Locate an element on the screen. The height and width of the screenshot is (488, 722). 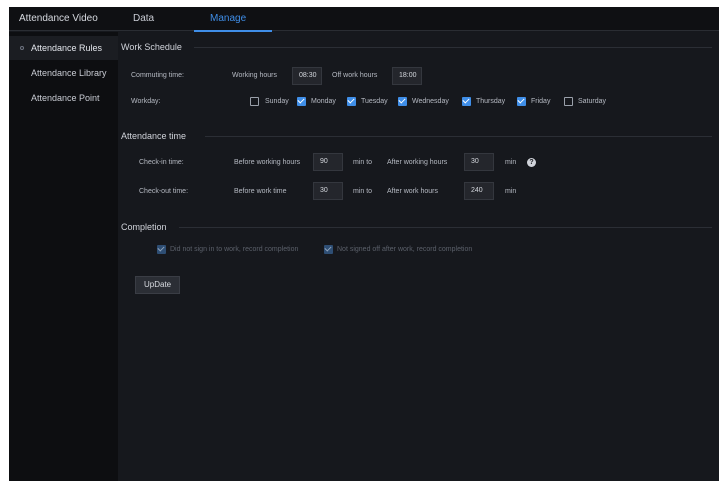
sidebar-item-label: Attendance Rules is located at coordinates (67, 48).